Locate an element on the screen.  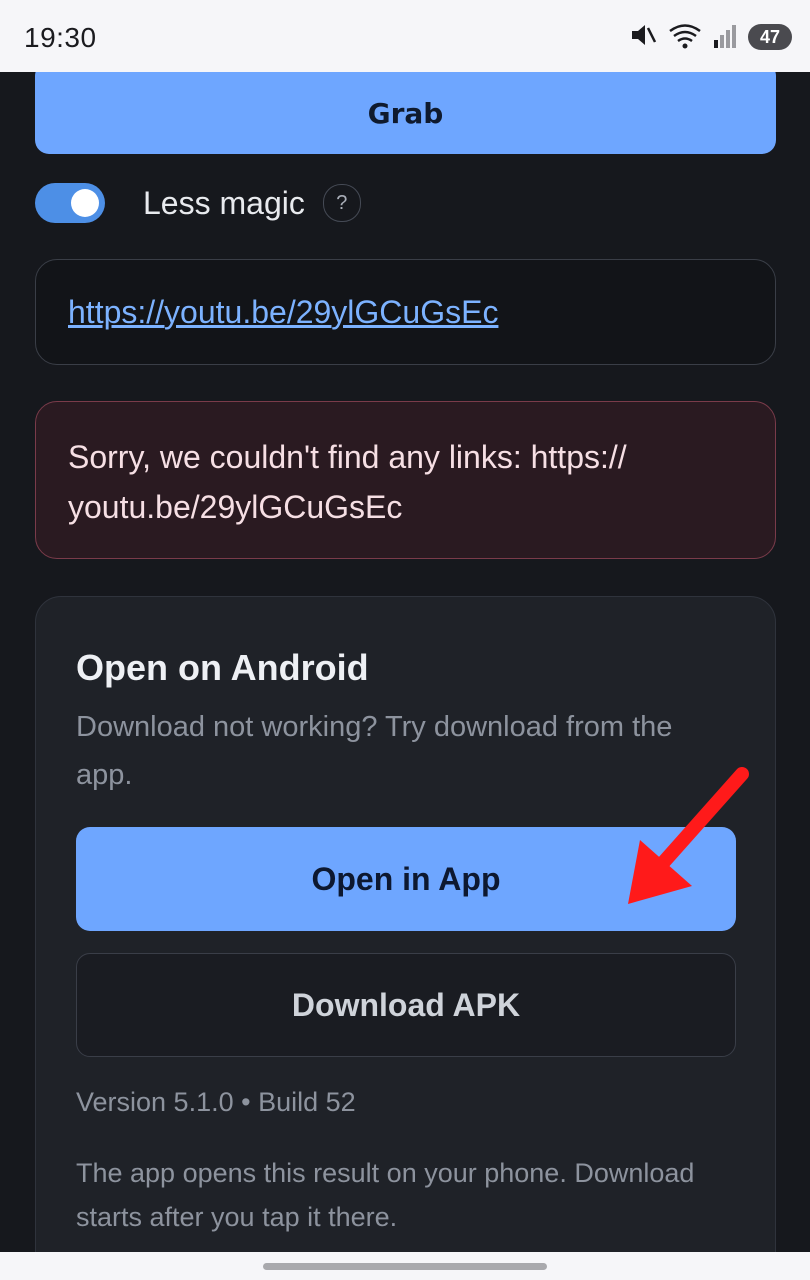
home-handle is located at coordinates (405, 1266).